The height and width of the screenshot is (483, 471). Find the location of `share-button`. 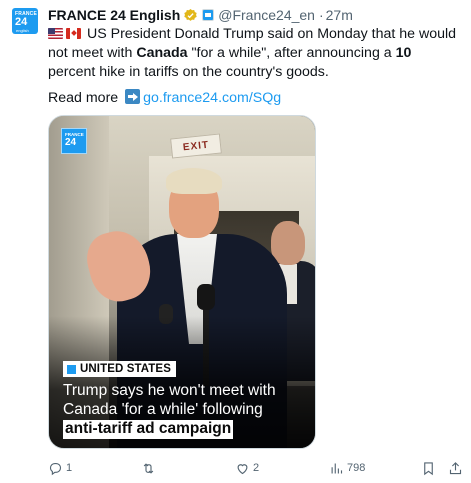

share-button is located at coordinates (455, 468).